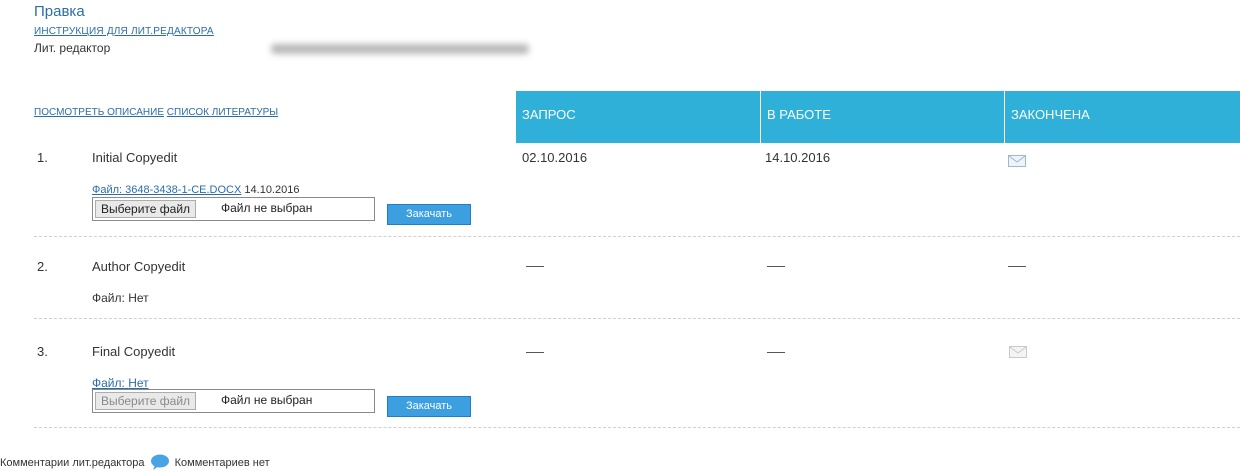 The height and width of the screenshot is (471, 1240). Describe the element at coordinates (124, 31) in the screenshot. I see `instructions-link: ИНСТРУКЦИЯ ДЛЯ ЛИТ.РЕДАКТОРА` at that location.